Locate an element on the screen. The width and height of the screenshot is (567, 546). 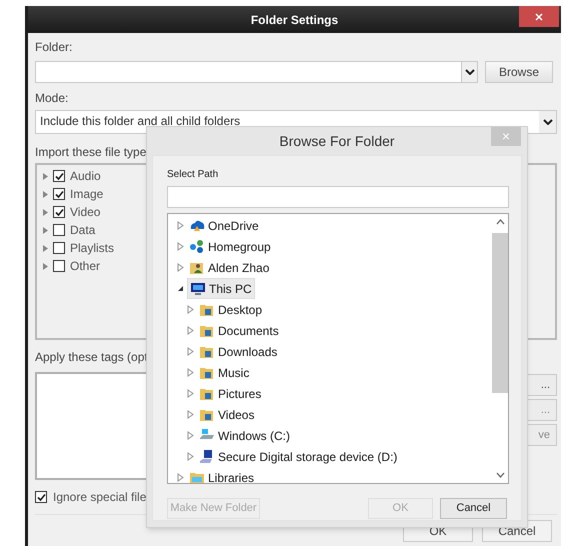
scrollbar-thumb is located at coordinates (500, 313).